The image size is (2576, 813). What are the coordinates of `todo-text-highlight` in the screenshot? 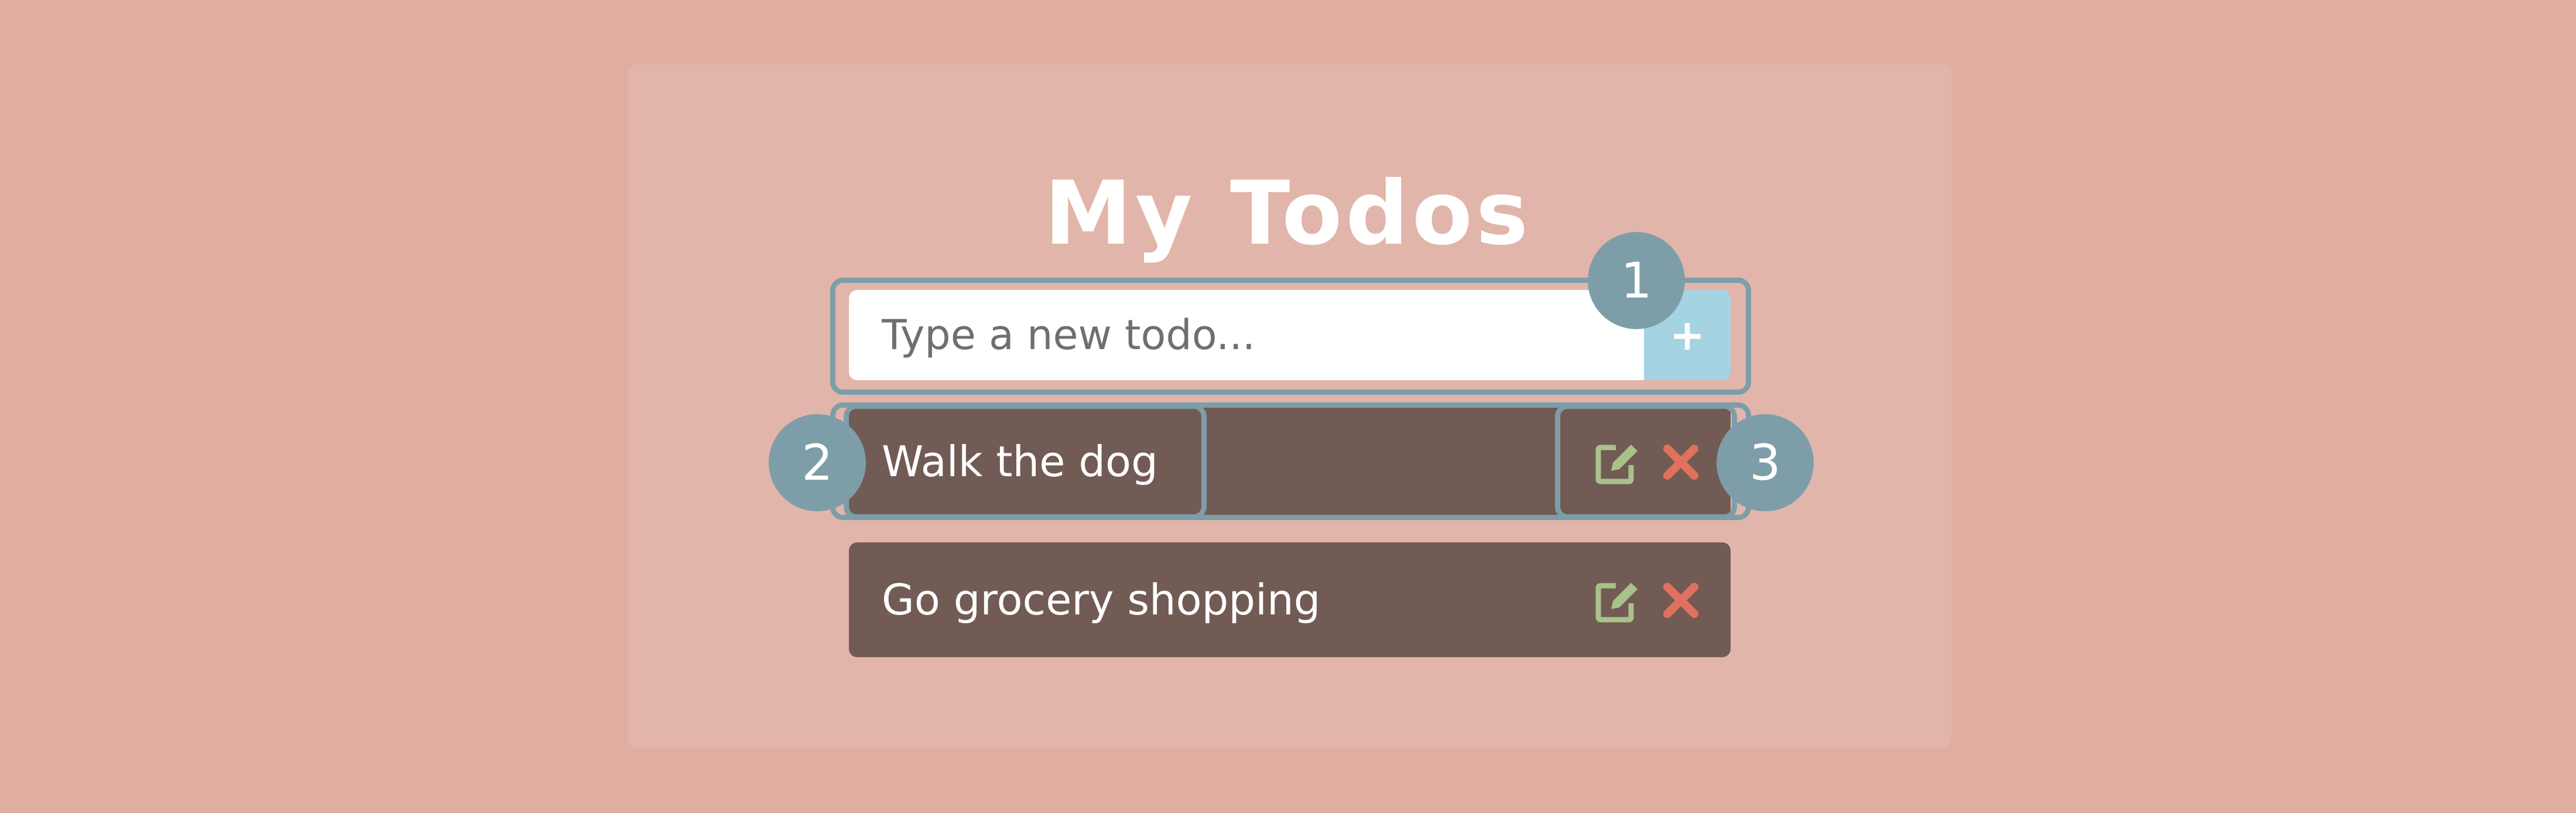 It's located at (1025, 462).